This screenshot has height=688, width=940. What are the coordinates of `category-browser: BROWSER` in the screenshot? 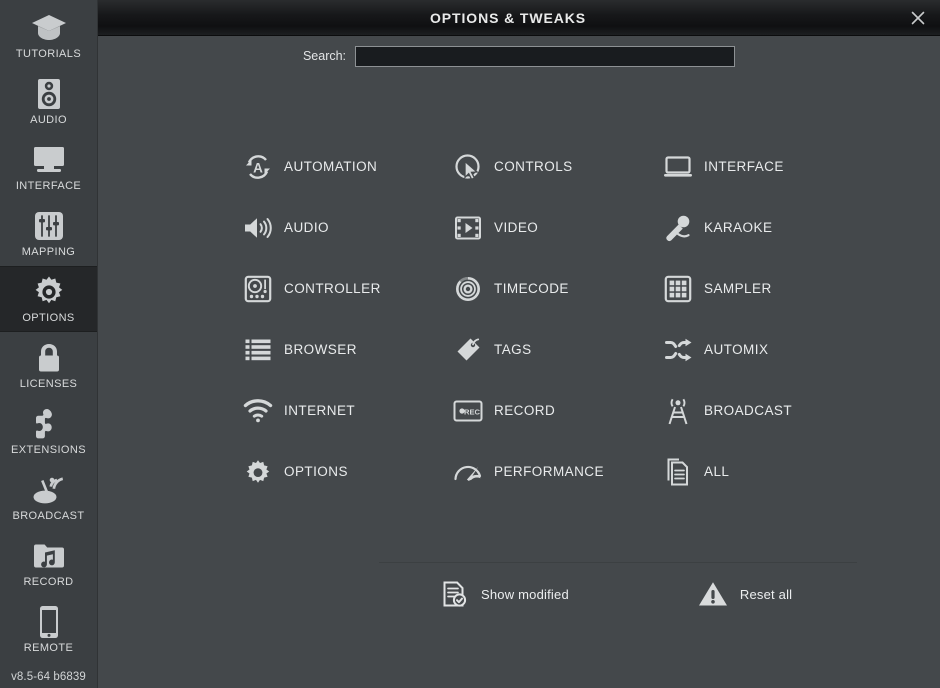 It's located at (348, 349).